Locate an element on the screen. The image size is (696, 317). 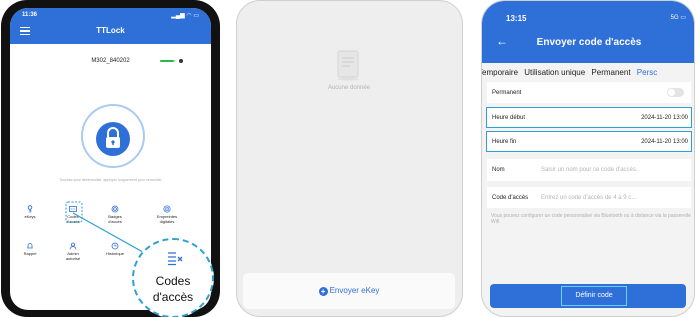
name-input: Saisir un nom pour ce code d'accès. is located at coordinates (589, 170).